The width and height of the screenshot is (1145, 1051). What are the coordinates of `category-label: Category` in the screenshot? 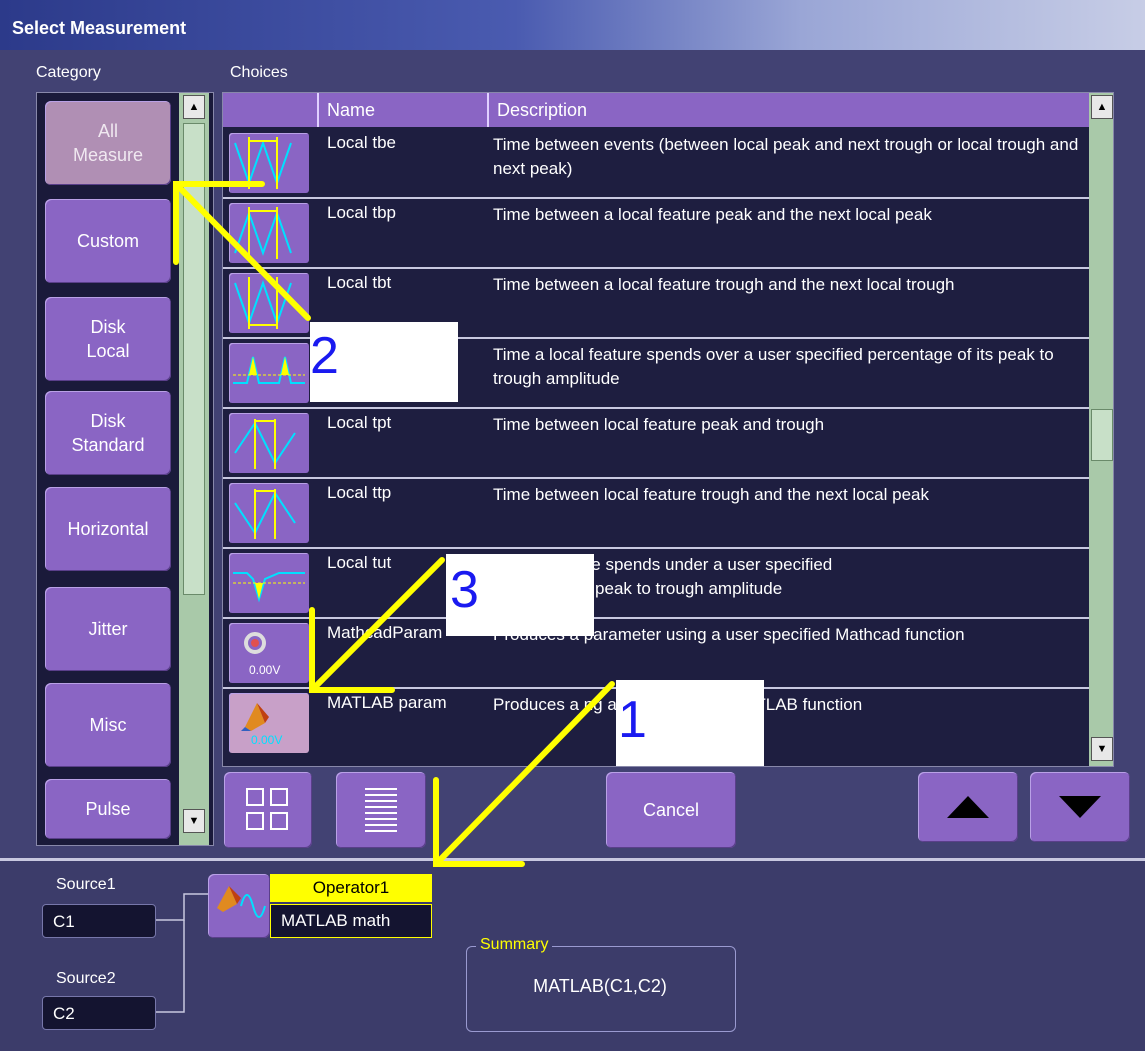 It's located at (68, 72).